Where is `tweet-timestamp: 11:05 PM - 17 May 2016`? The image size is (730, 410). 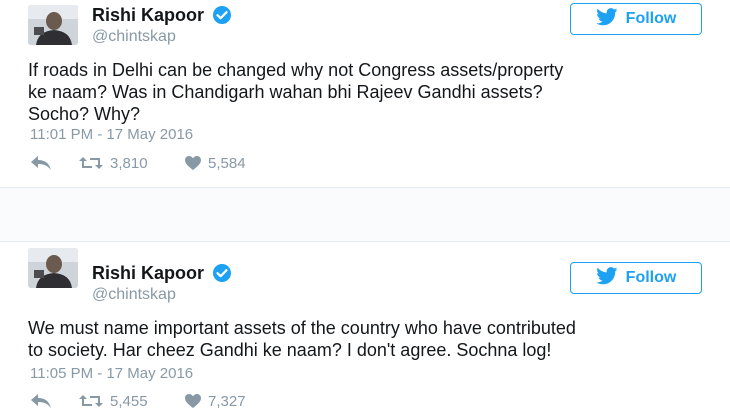 tweet-timestamp: 11:05 PM - 17 May 2016 is located at coordinates (111, 373).